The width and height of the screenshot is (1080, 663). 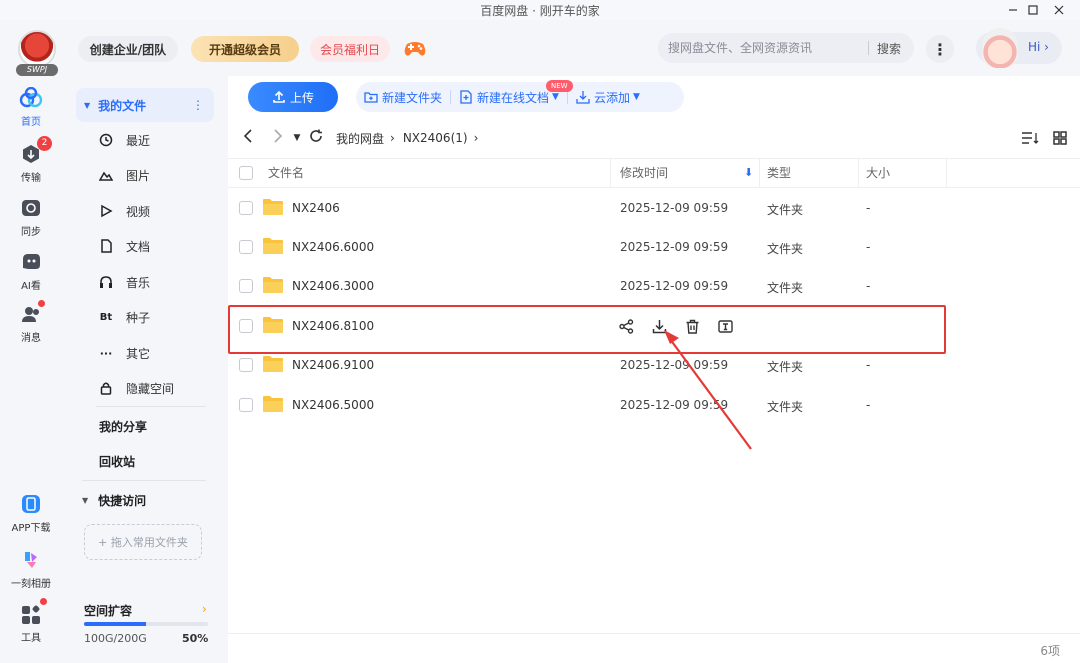 What do you see at coordinates (156, 246) in the screenshot?
I see `nav-item-docs: 文档` at bounding box center [156, 246].